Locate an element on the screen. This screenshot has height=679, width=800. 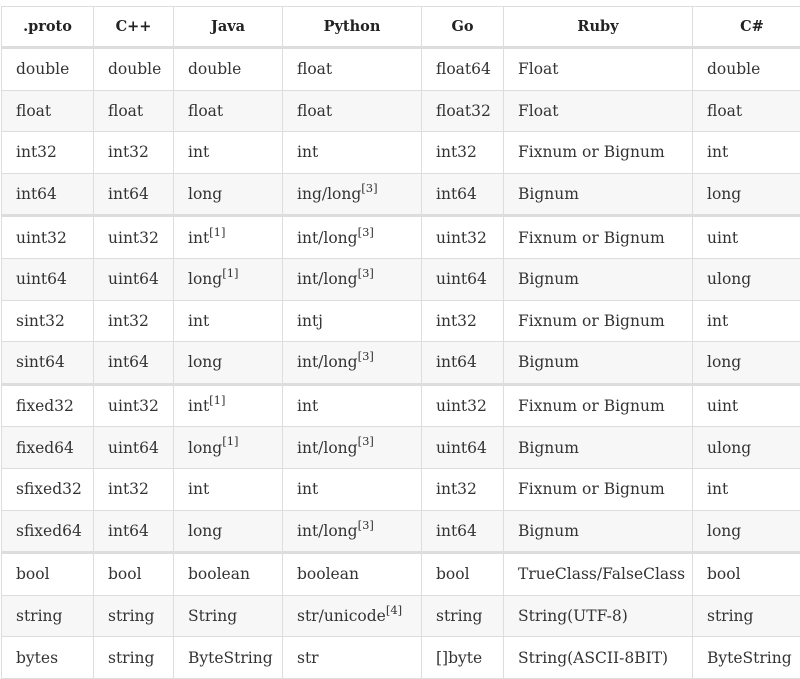
cell-go: uint32 is located at coordinates (463, 405).